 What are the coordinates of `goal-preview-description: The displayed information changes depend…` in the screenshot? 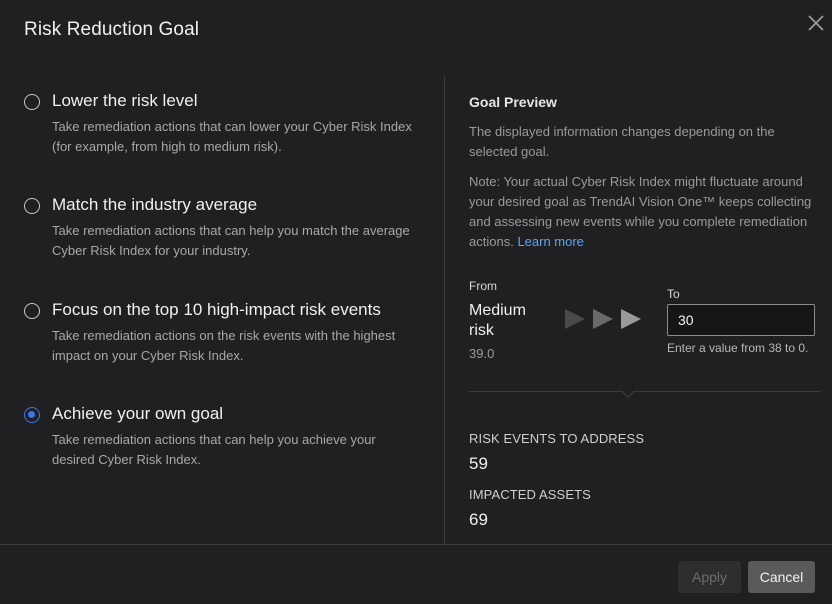 It's located at (622, 141).